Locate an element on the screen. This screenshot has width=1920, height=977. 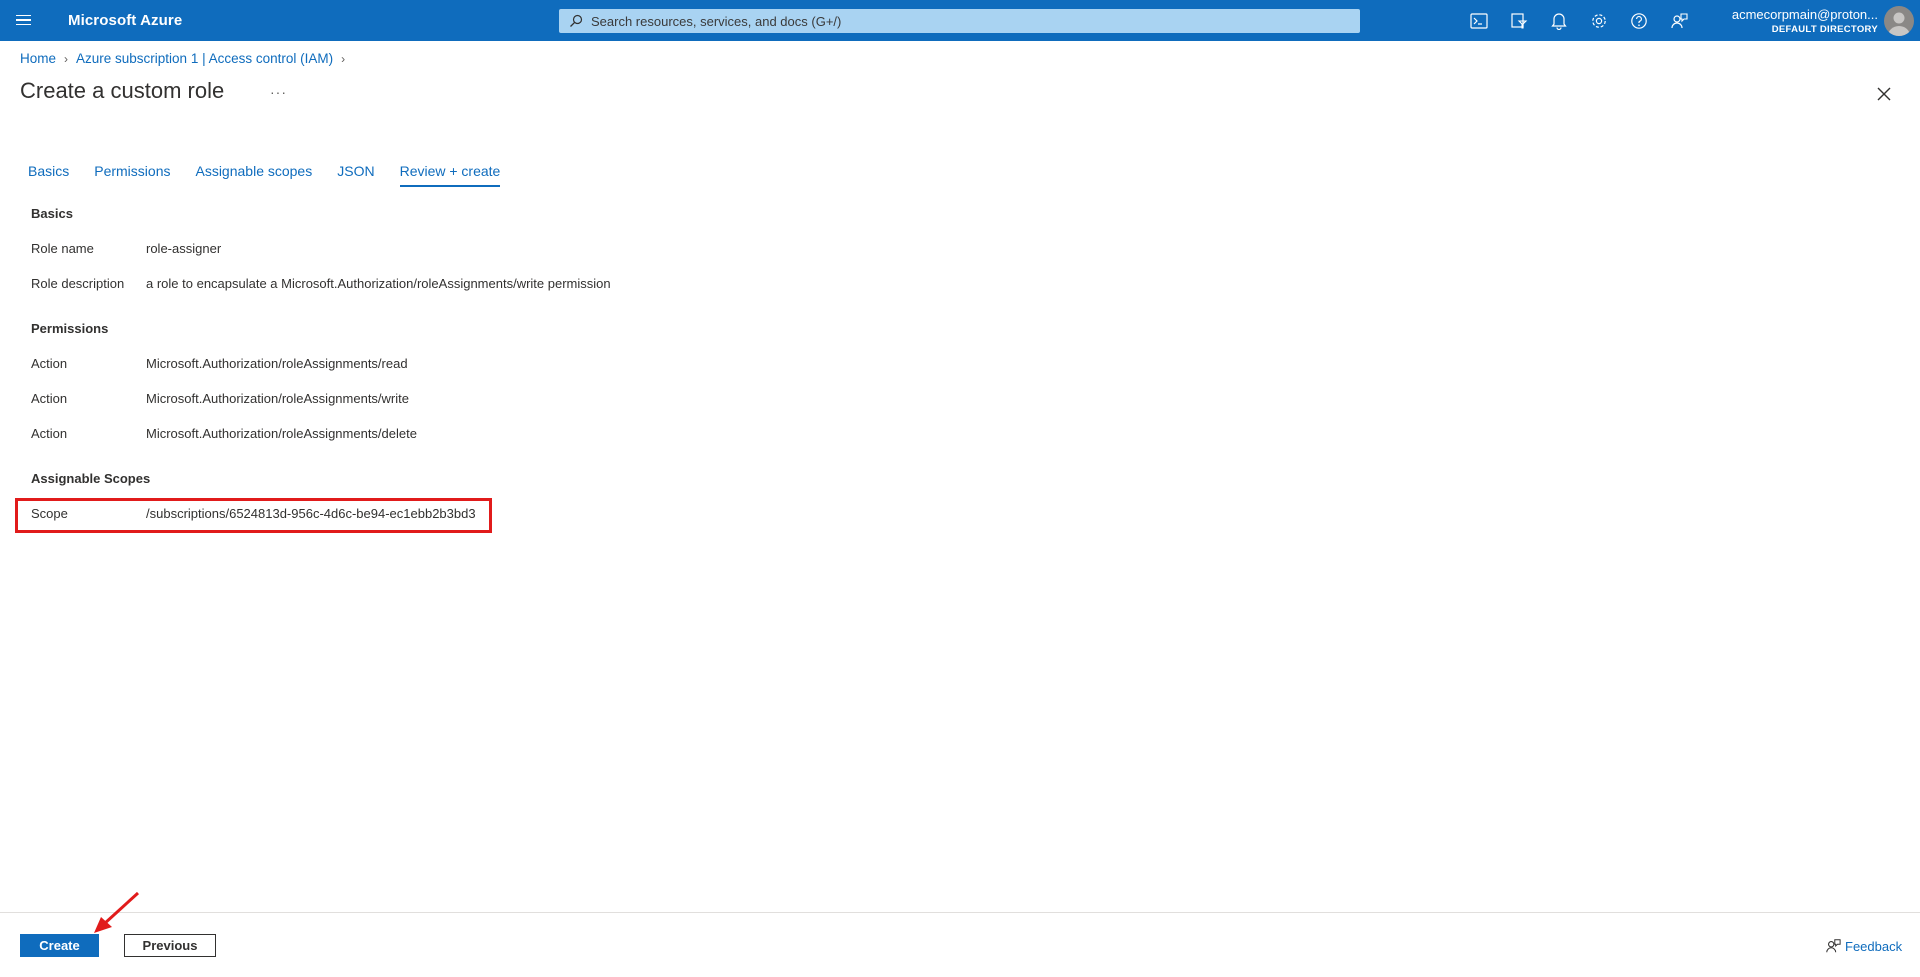
row-role-name: Role name role-assigner is located at coordinates (126, 248).